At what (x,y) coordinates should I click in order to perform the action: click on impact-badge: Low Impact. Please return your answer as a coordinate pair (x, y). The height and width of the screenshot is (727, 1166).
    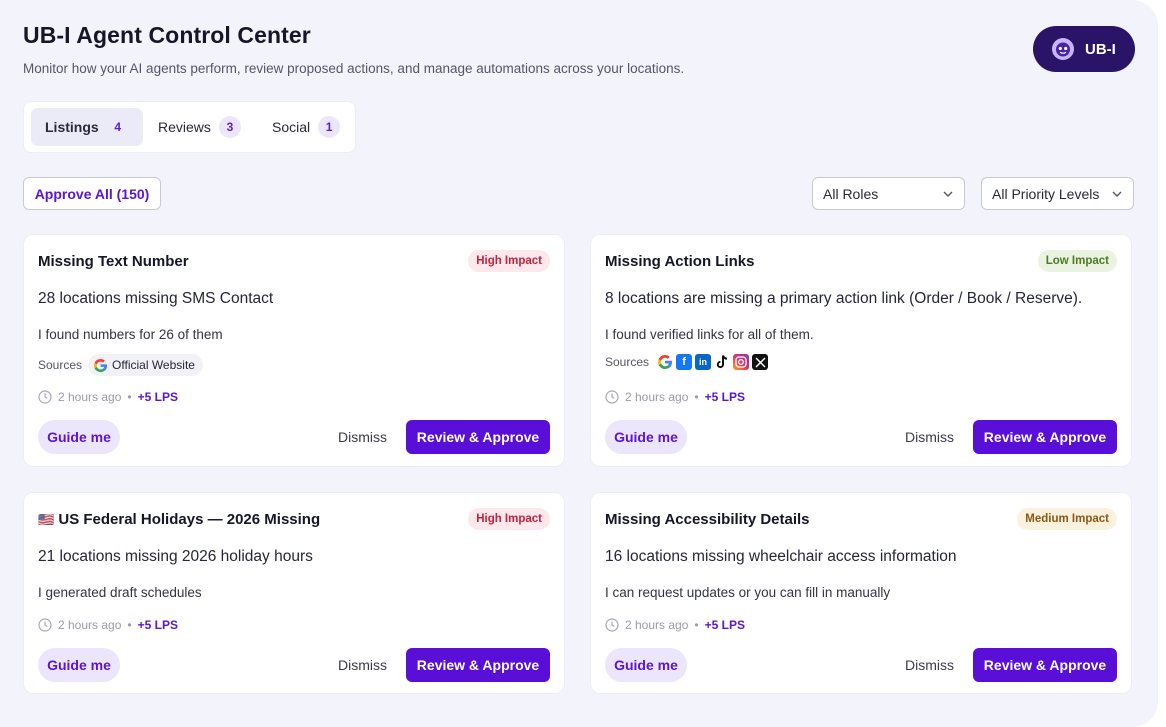
    Looking at the image, I should click on (1077, 261).